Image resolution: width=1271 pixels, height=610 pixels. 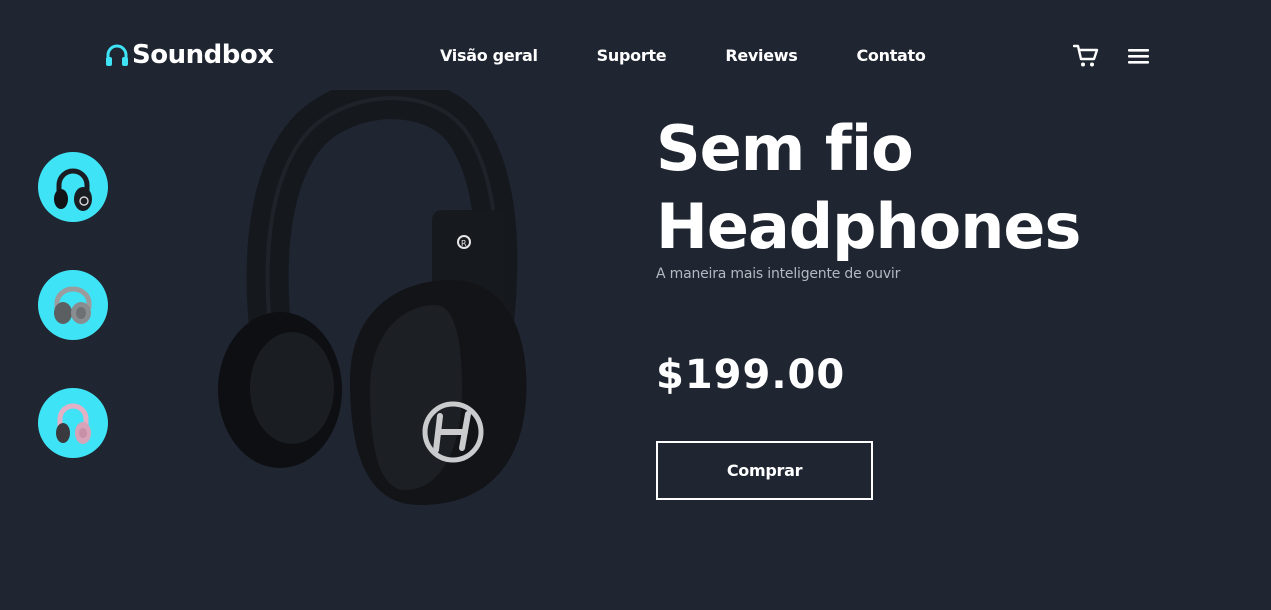 I want to click on headphones-icon, so click(x=117, y=55).